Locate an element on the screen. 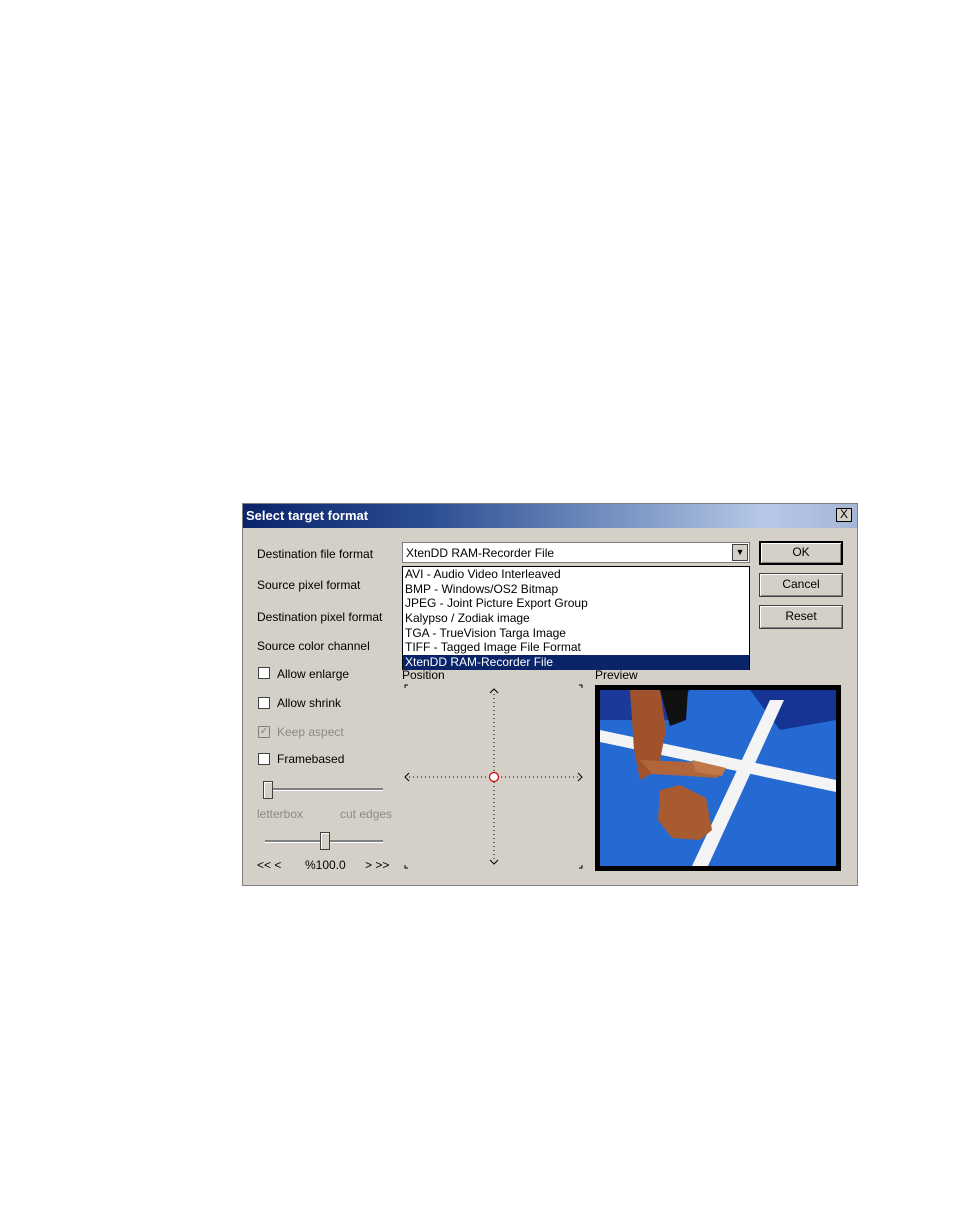  allow-enlarge-label: Allow enlarge is located at coordinates (313, 674).